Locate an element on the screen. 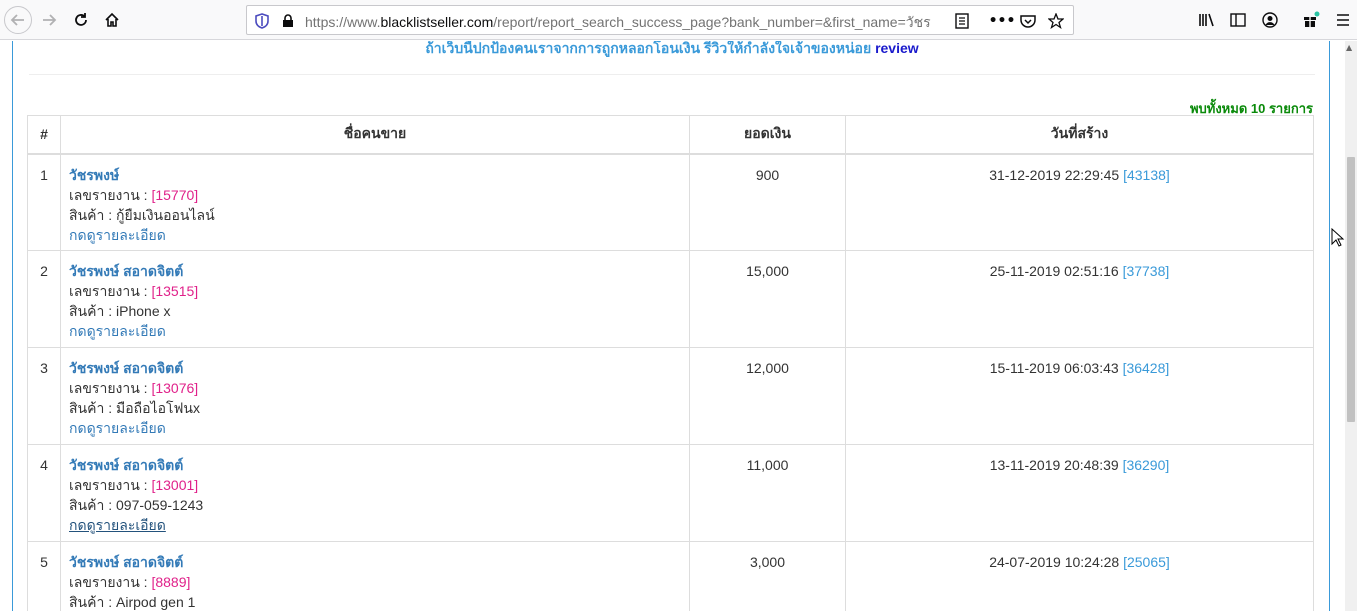 This screenshot has width=1357, height=611. amount-cell: 15,000 is located at coordinates (767, 299).